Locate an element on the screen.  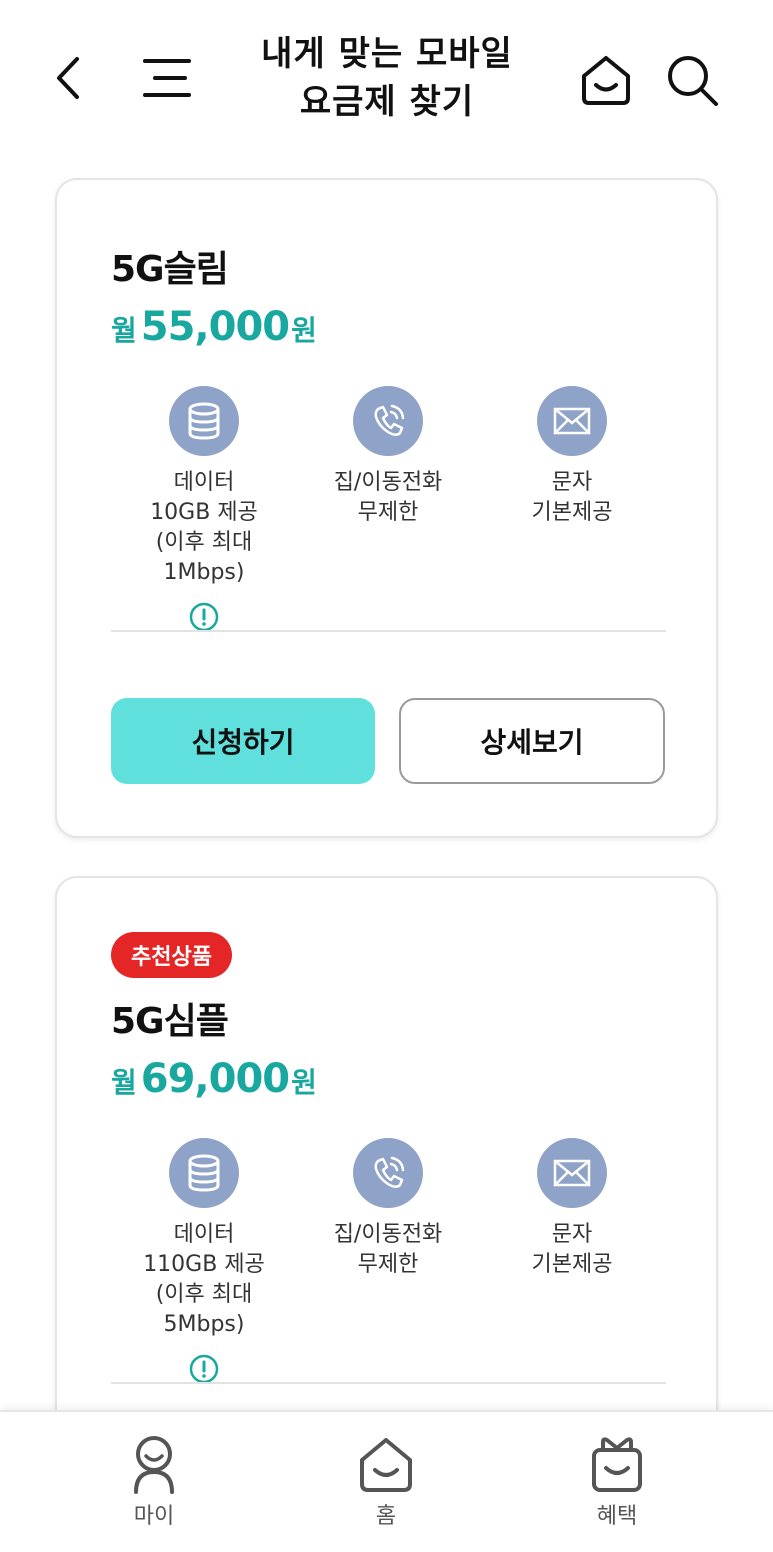
price-amount: 69,000 is located at coordinates (215, 1079).